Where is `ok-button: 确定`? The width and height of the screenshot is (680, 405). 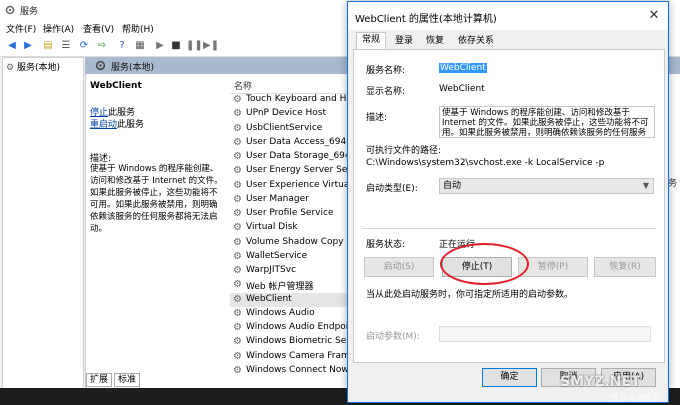
ok-button: 确定 is located at coordinates (509, 377).